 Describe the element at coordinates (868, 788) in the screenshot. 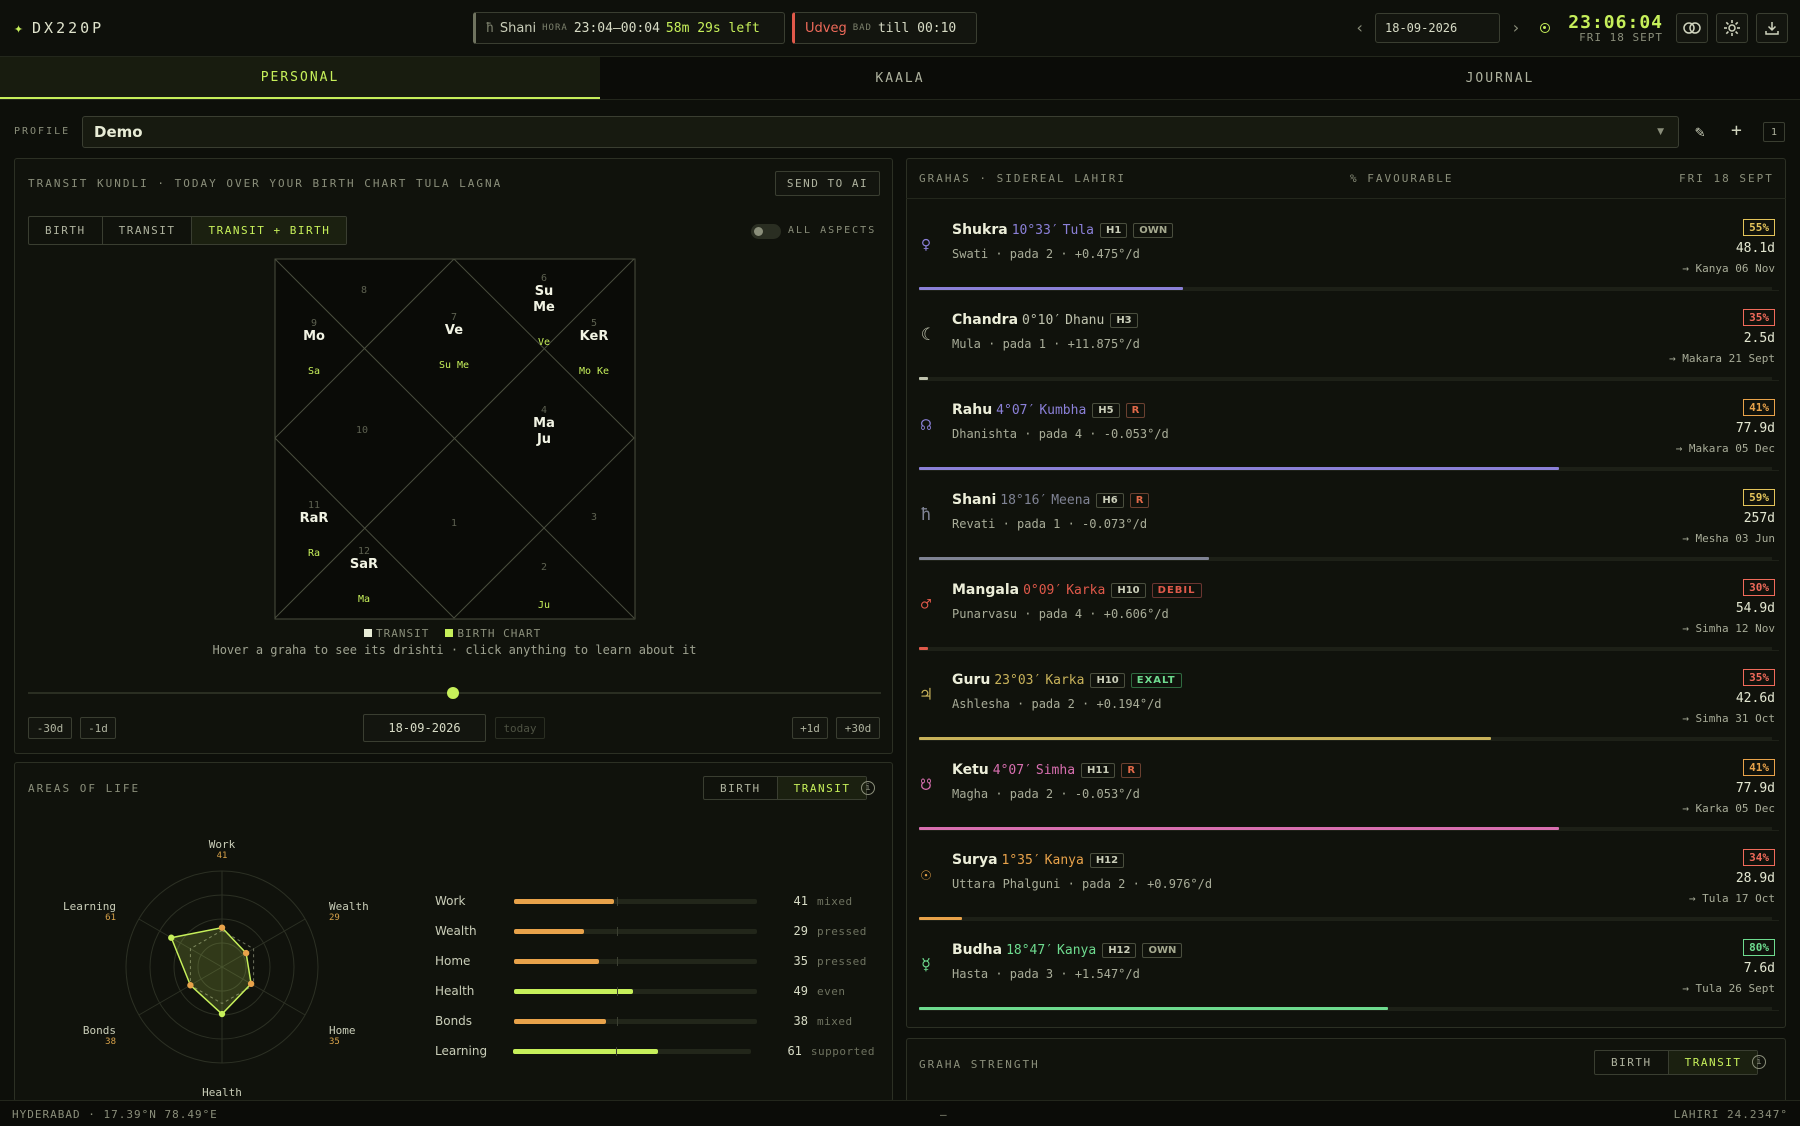

I see `info-icon: i` at that location.